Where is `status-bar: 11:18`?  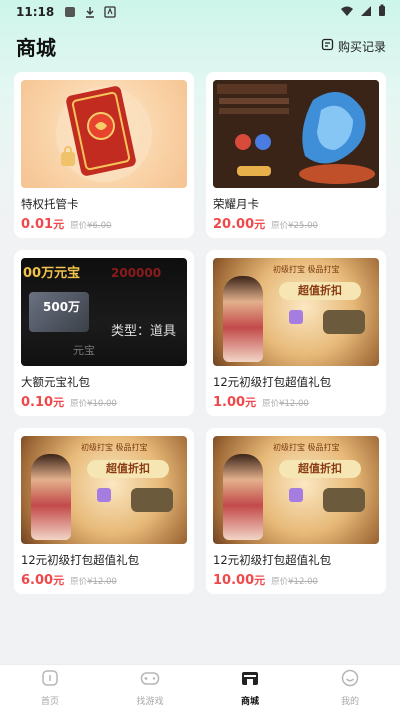
status-bar: 11:18 is located at coordinates (200, 12).